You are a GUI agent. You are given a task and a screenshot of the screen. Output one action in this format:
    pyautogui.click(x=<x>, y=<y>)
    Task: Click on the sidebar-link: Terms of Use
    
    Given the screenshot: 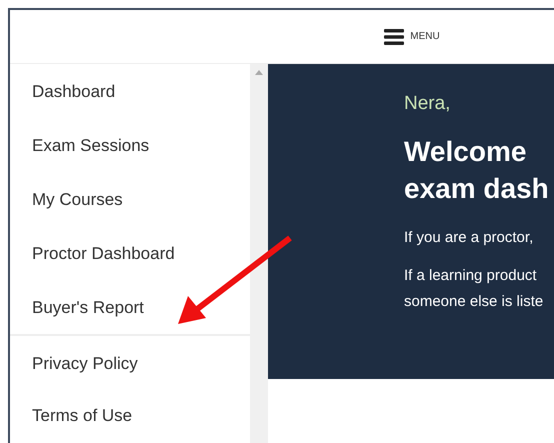 What is the action you would take?
    pyautogui.click(x=130, y=415)
    